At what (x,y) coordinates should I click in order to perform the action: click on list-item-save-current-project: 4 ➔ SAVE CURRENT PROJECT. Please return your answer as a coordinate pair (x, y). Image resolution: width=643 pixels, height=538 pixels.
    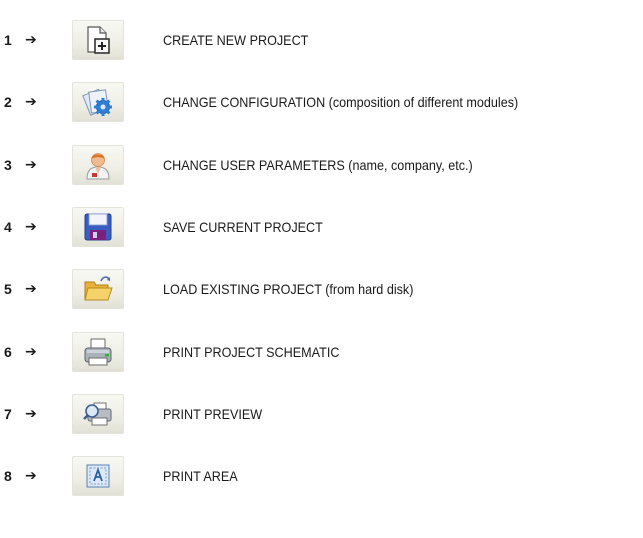
    Looking at the image, I should click on (321, 227).